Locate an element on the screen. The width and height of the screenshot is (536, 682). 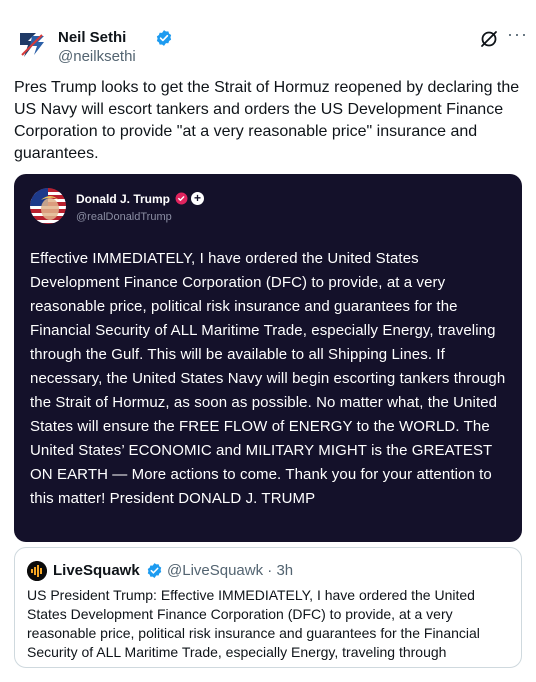
quote-author-avatar is located at coordinates (37, 571).